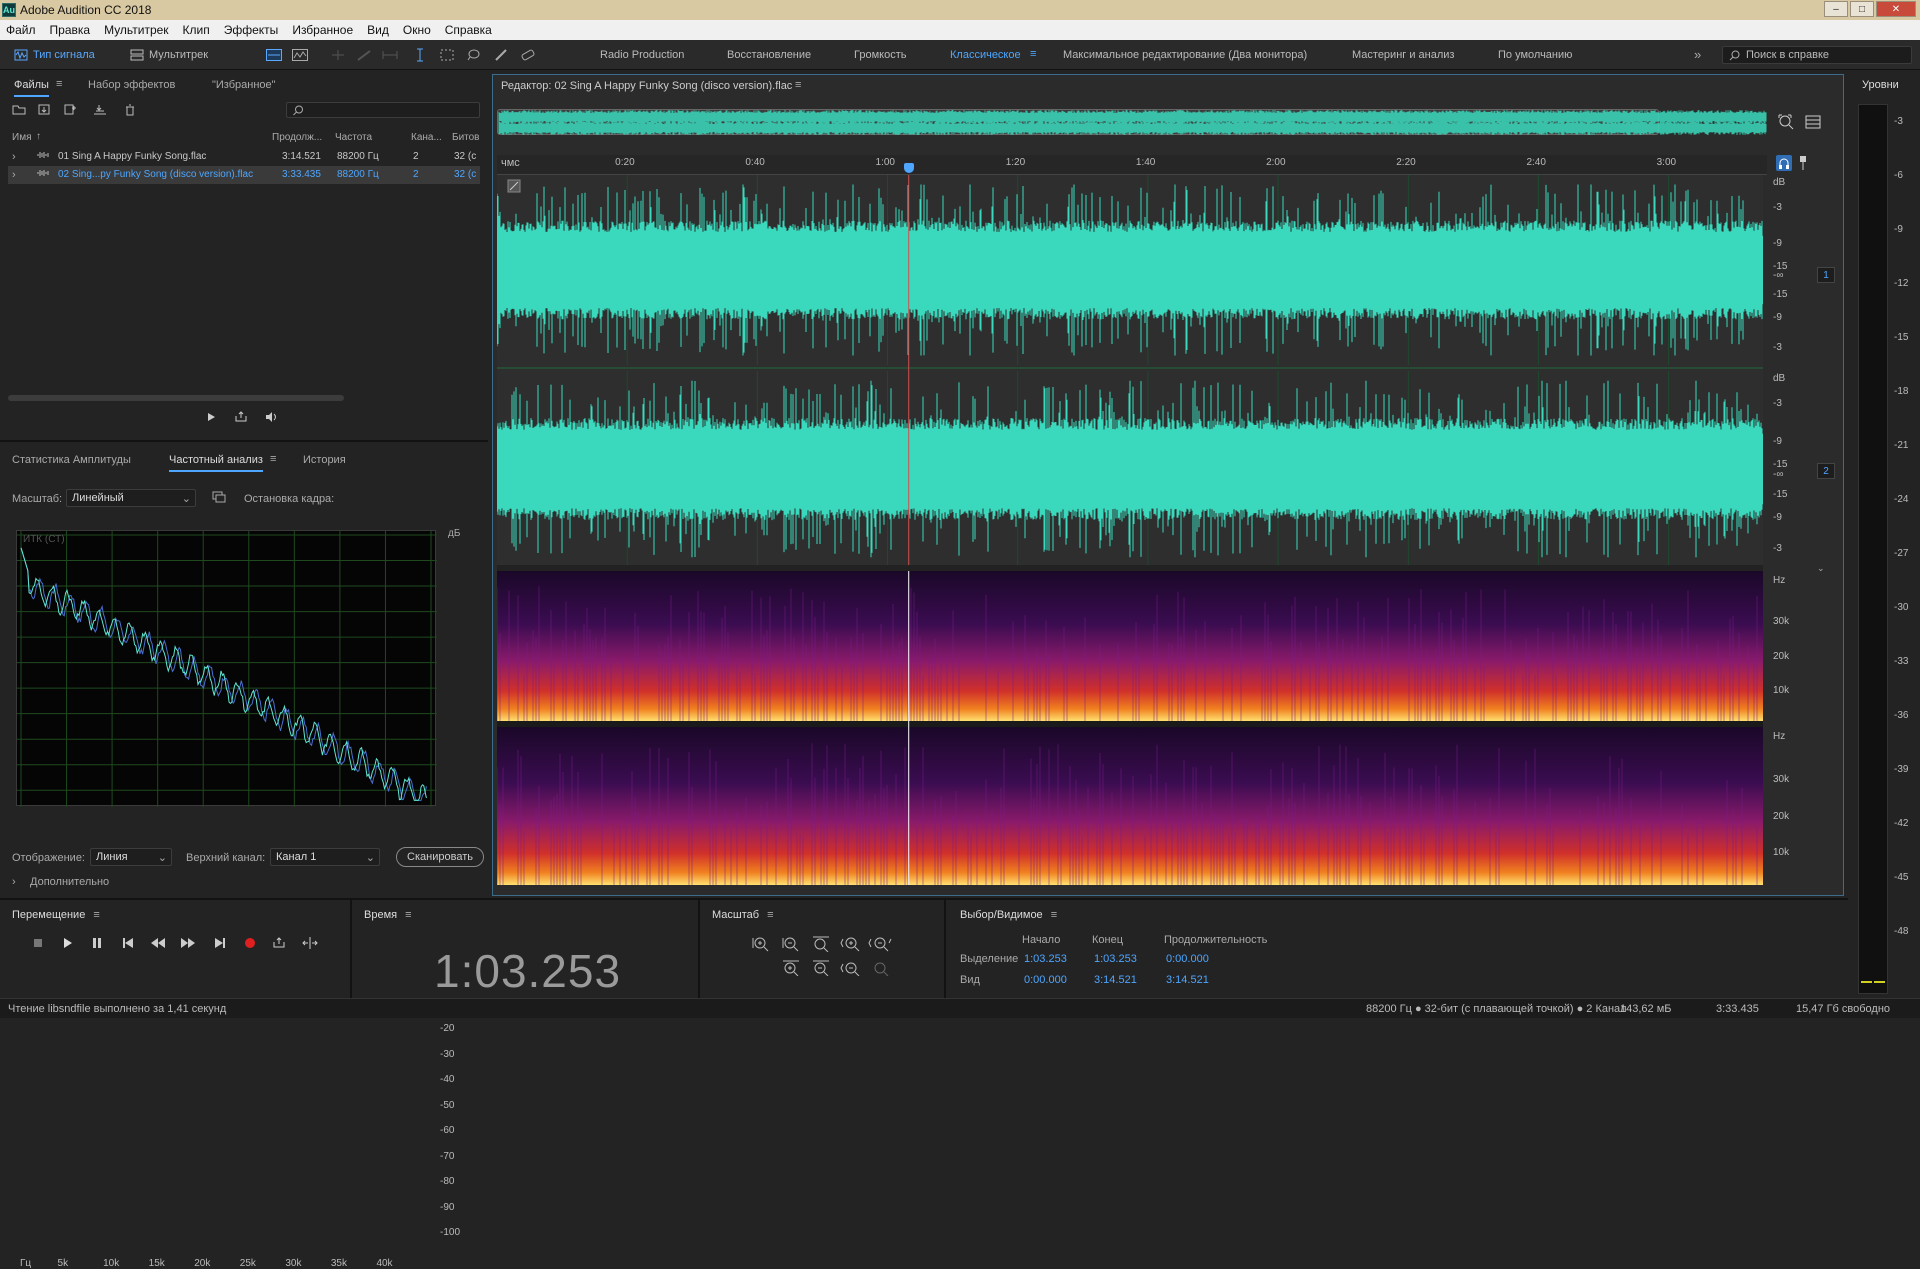  Describe the element at coordinates (1784, 163) in the screenshot. I see `time-format-toggle` at that location.